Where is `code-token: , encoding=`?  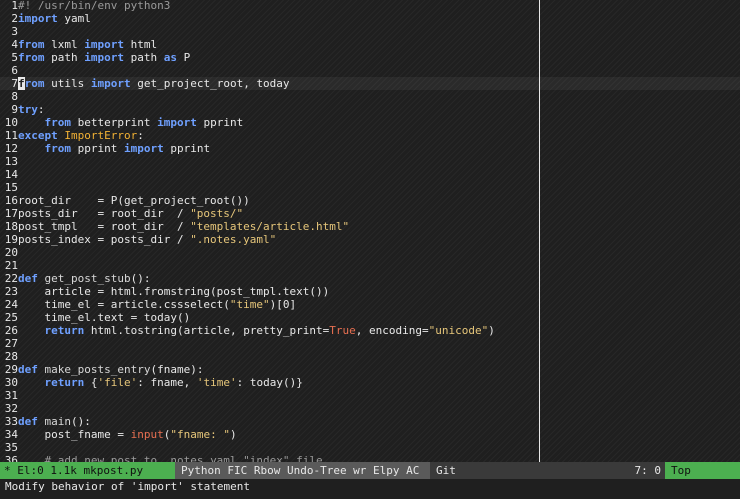
code-token: , encoding= is located at coordinates (392, 330).